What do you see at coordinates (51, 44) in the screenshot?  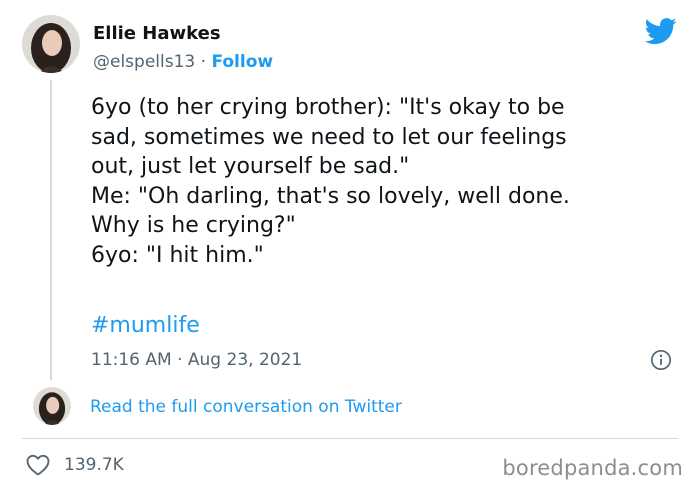 I see `author-avatar` at bounding box center [51, 44].